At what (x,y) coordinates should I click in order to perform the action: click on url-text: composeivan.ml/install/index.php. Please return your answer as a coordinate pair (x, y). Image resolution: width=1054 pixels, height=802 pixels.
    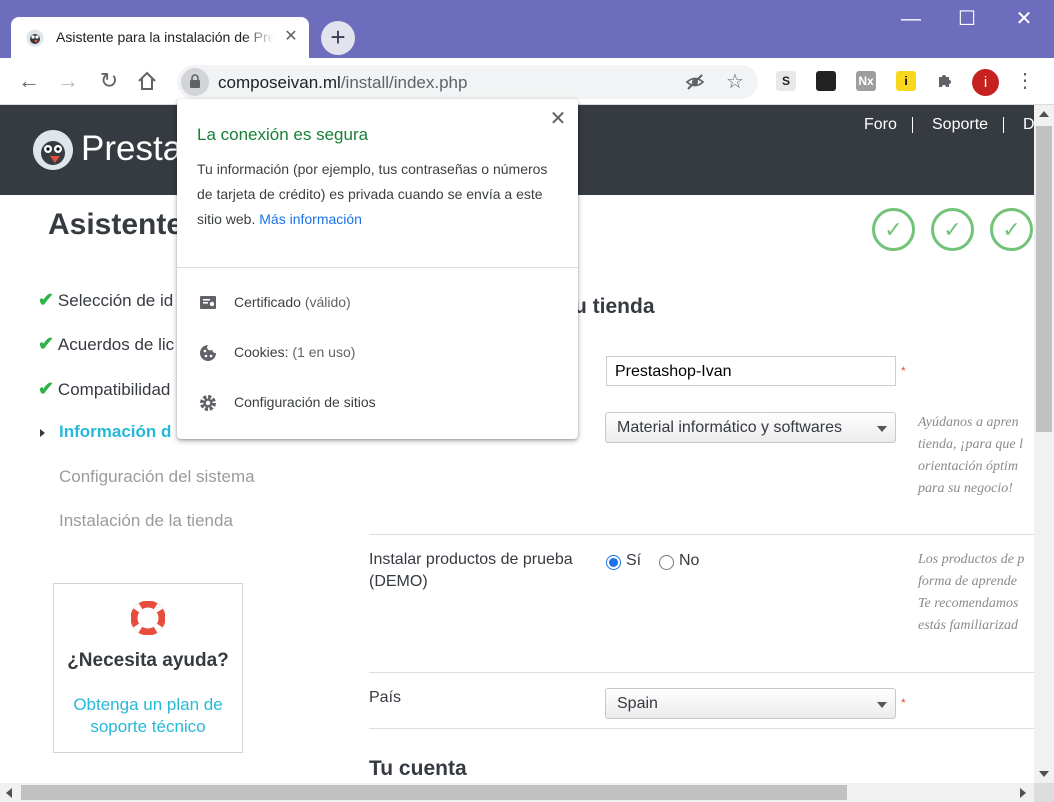
    Looking at the image, I should click on (343, 82).